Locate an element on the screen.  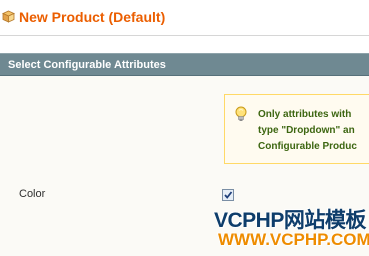
notice-line-1: Only attributes with is located at coordinates (305, 114).